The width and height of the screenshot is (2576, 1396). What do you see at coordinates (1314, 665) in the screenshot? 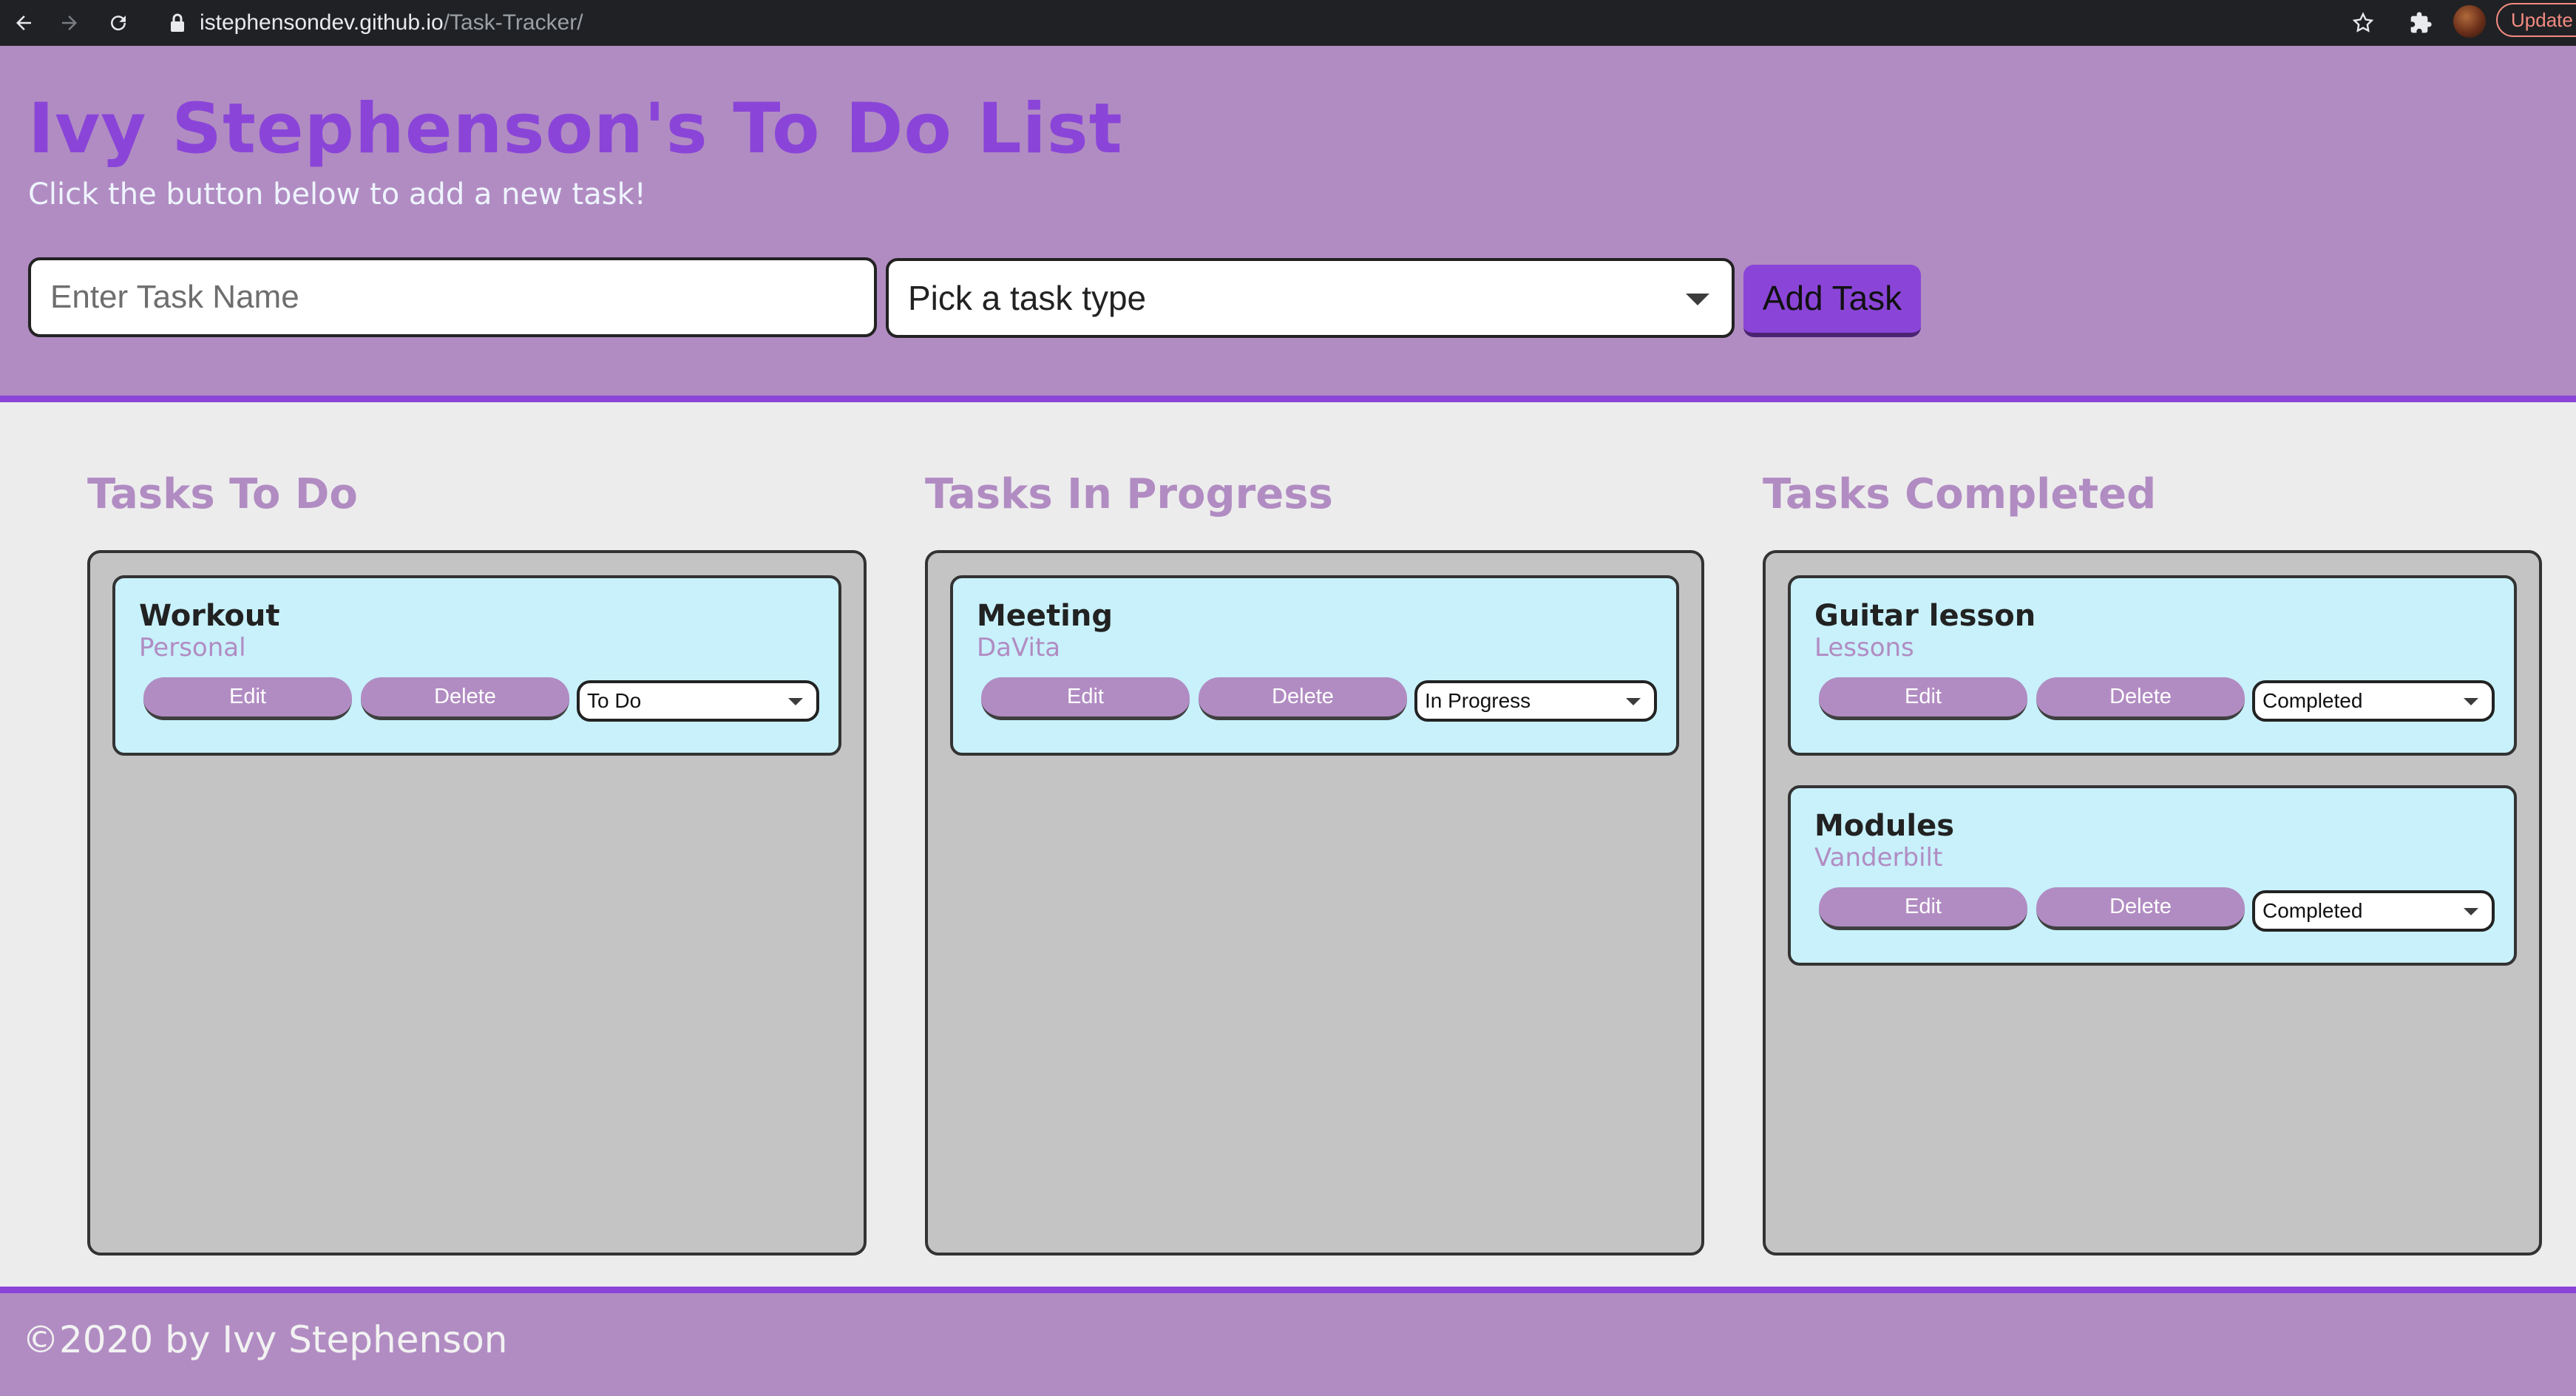
I see `task-card: Meeting DaVita Edit Delete In Progress` at bounding box center [1314, 665].